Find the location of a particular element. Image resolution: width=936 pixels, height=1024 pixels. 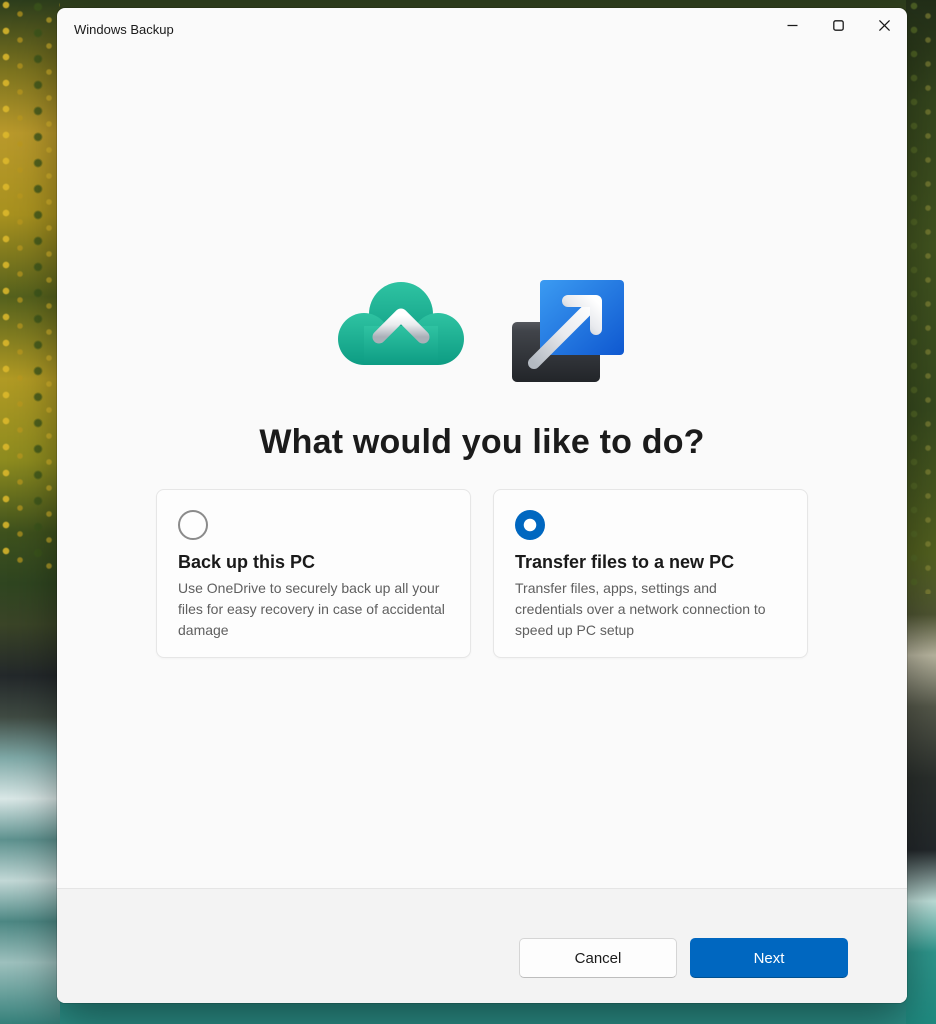

radio-backup-this-pc is located at coordinates (193, 525).